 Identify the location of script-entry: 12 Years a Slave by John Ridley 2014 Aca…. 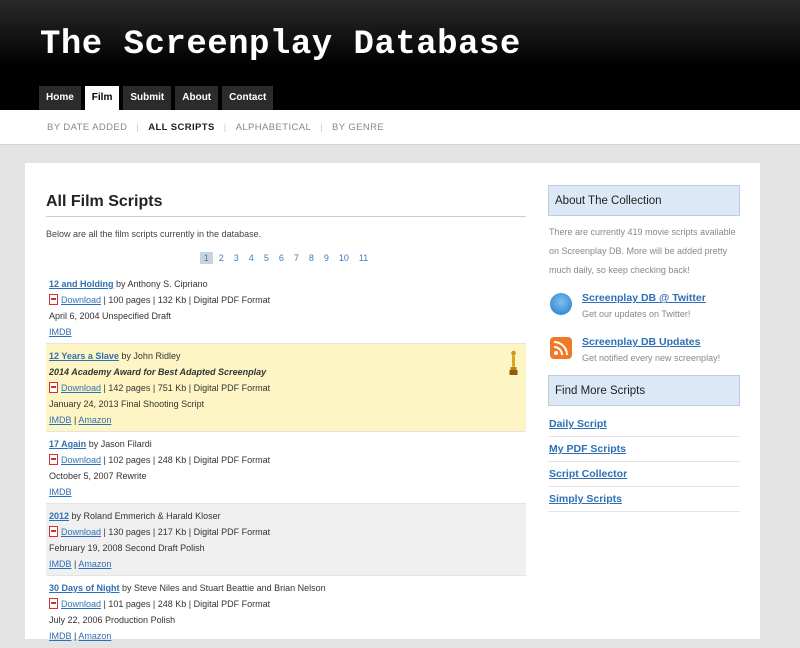
(286, 388).